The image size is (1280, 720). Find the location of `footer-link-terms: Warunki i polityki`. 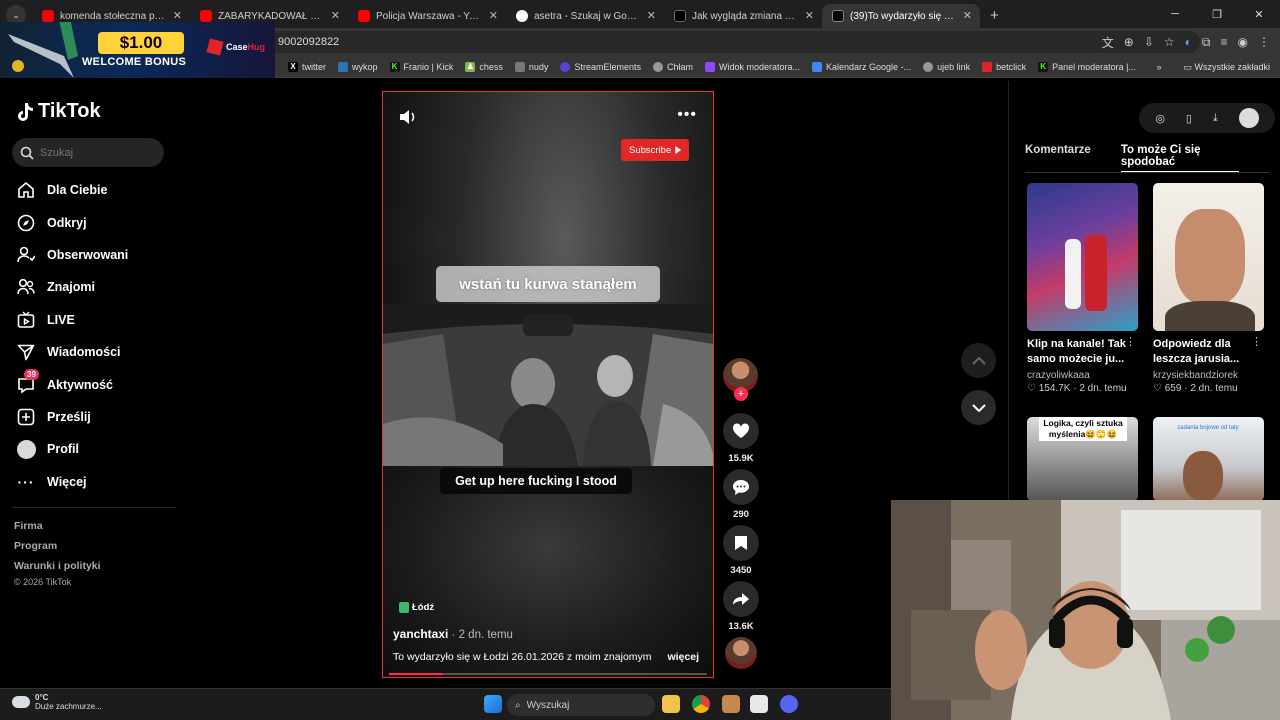

footer-link-terms: Warunki i polityki is located at coordinates (57, 566).